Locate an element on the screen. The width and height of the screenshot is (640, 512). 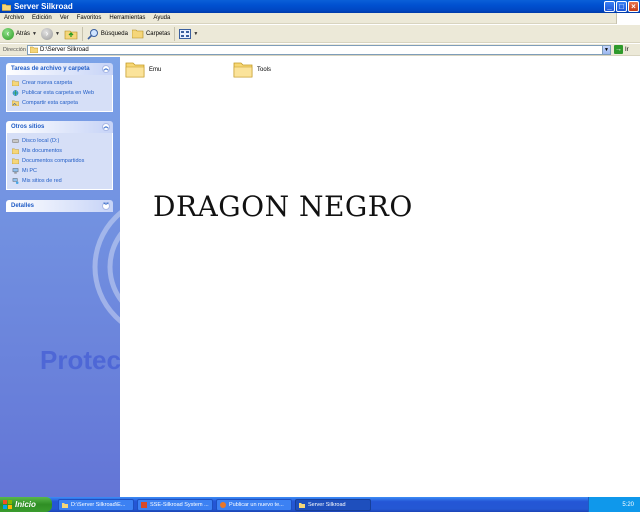
place-my-documents: Mis documentos is located at coordinates (62, 151).